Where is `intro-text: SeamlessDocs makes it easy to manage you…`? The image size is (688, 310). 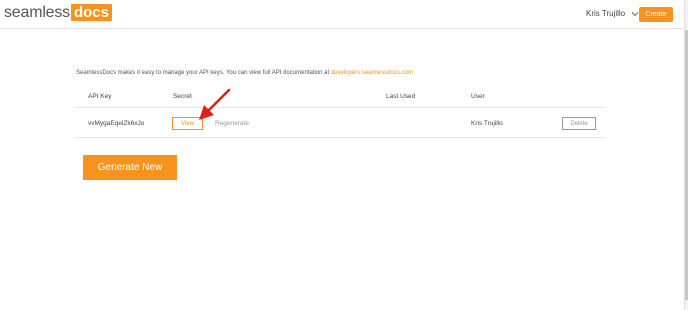 intro-text: SeamlessDocs makes it easy to manage you… is located at coordinates (244, 73).